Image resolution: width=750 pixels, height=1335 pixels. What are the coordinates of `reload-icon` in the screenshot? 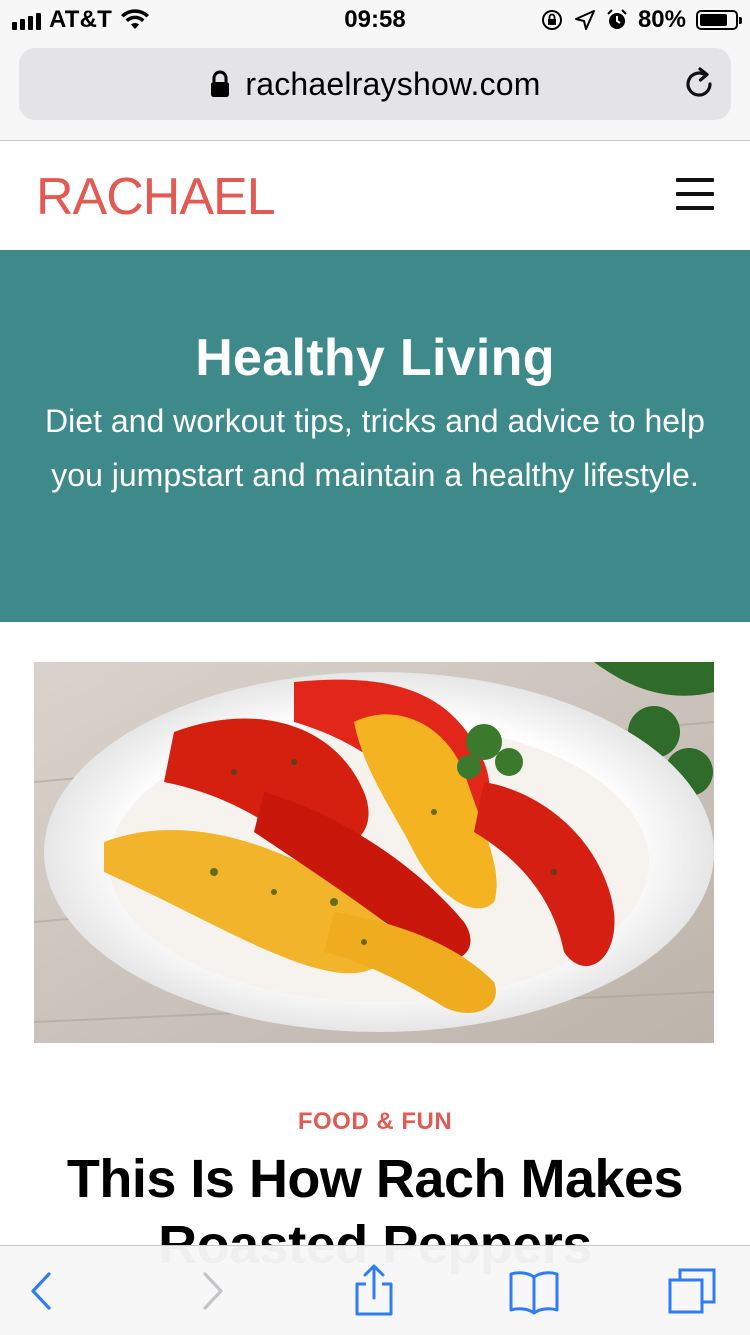 It's located at (699, 84).